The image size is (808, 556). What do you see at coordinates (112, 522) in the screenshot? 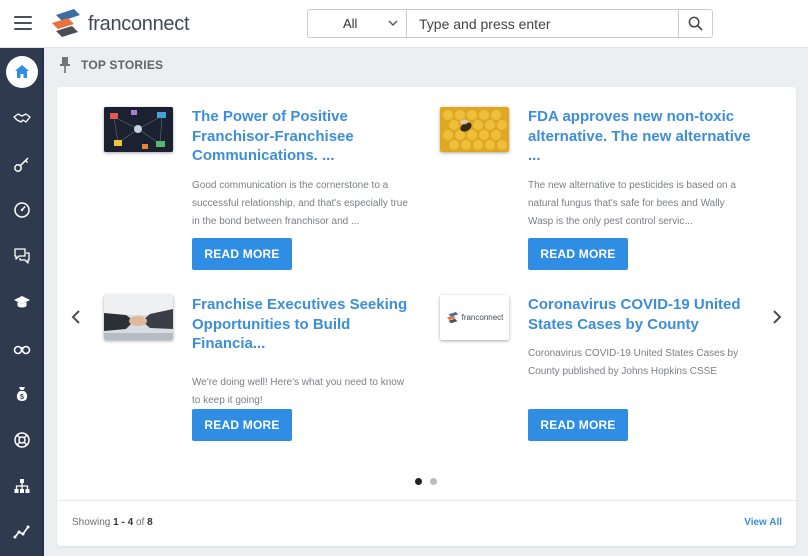
I see `showing-count: Showing 1 - 4 of 8` at bounding box center [112, 522].